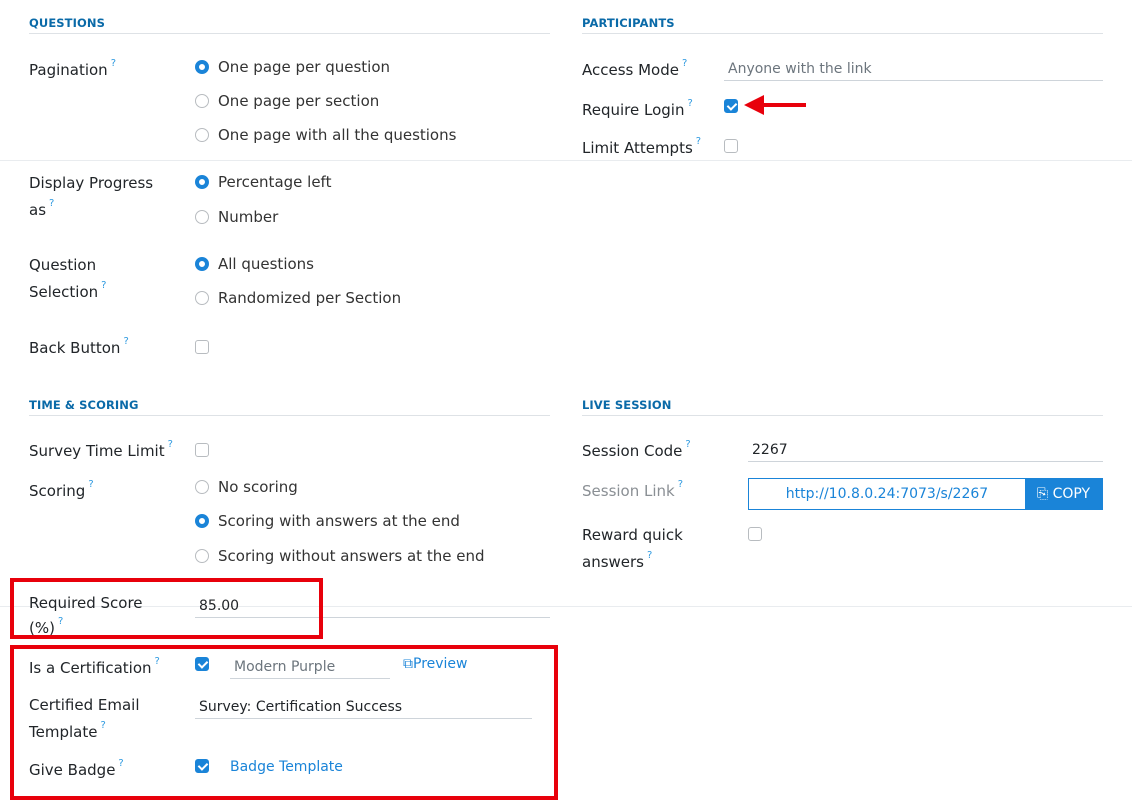 This screenshot has height=811, width=1132. What do you see at coordinates (246, 487) in the screenshot?
I see `radio-no-scoring: No scoring` at bounding box center [246, 487].